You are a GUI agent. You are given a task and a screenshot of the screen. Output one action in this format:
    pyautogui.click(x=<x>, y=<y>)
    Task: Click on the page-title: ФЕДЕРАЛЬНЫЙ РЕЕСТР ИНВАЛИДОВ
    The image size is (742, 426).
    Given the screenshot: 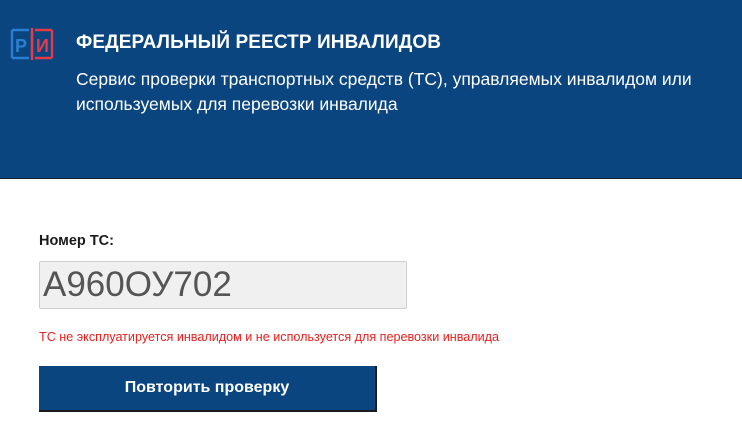 What is the action you would take?
    pyautogui.click(x=259, y=42)
    